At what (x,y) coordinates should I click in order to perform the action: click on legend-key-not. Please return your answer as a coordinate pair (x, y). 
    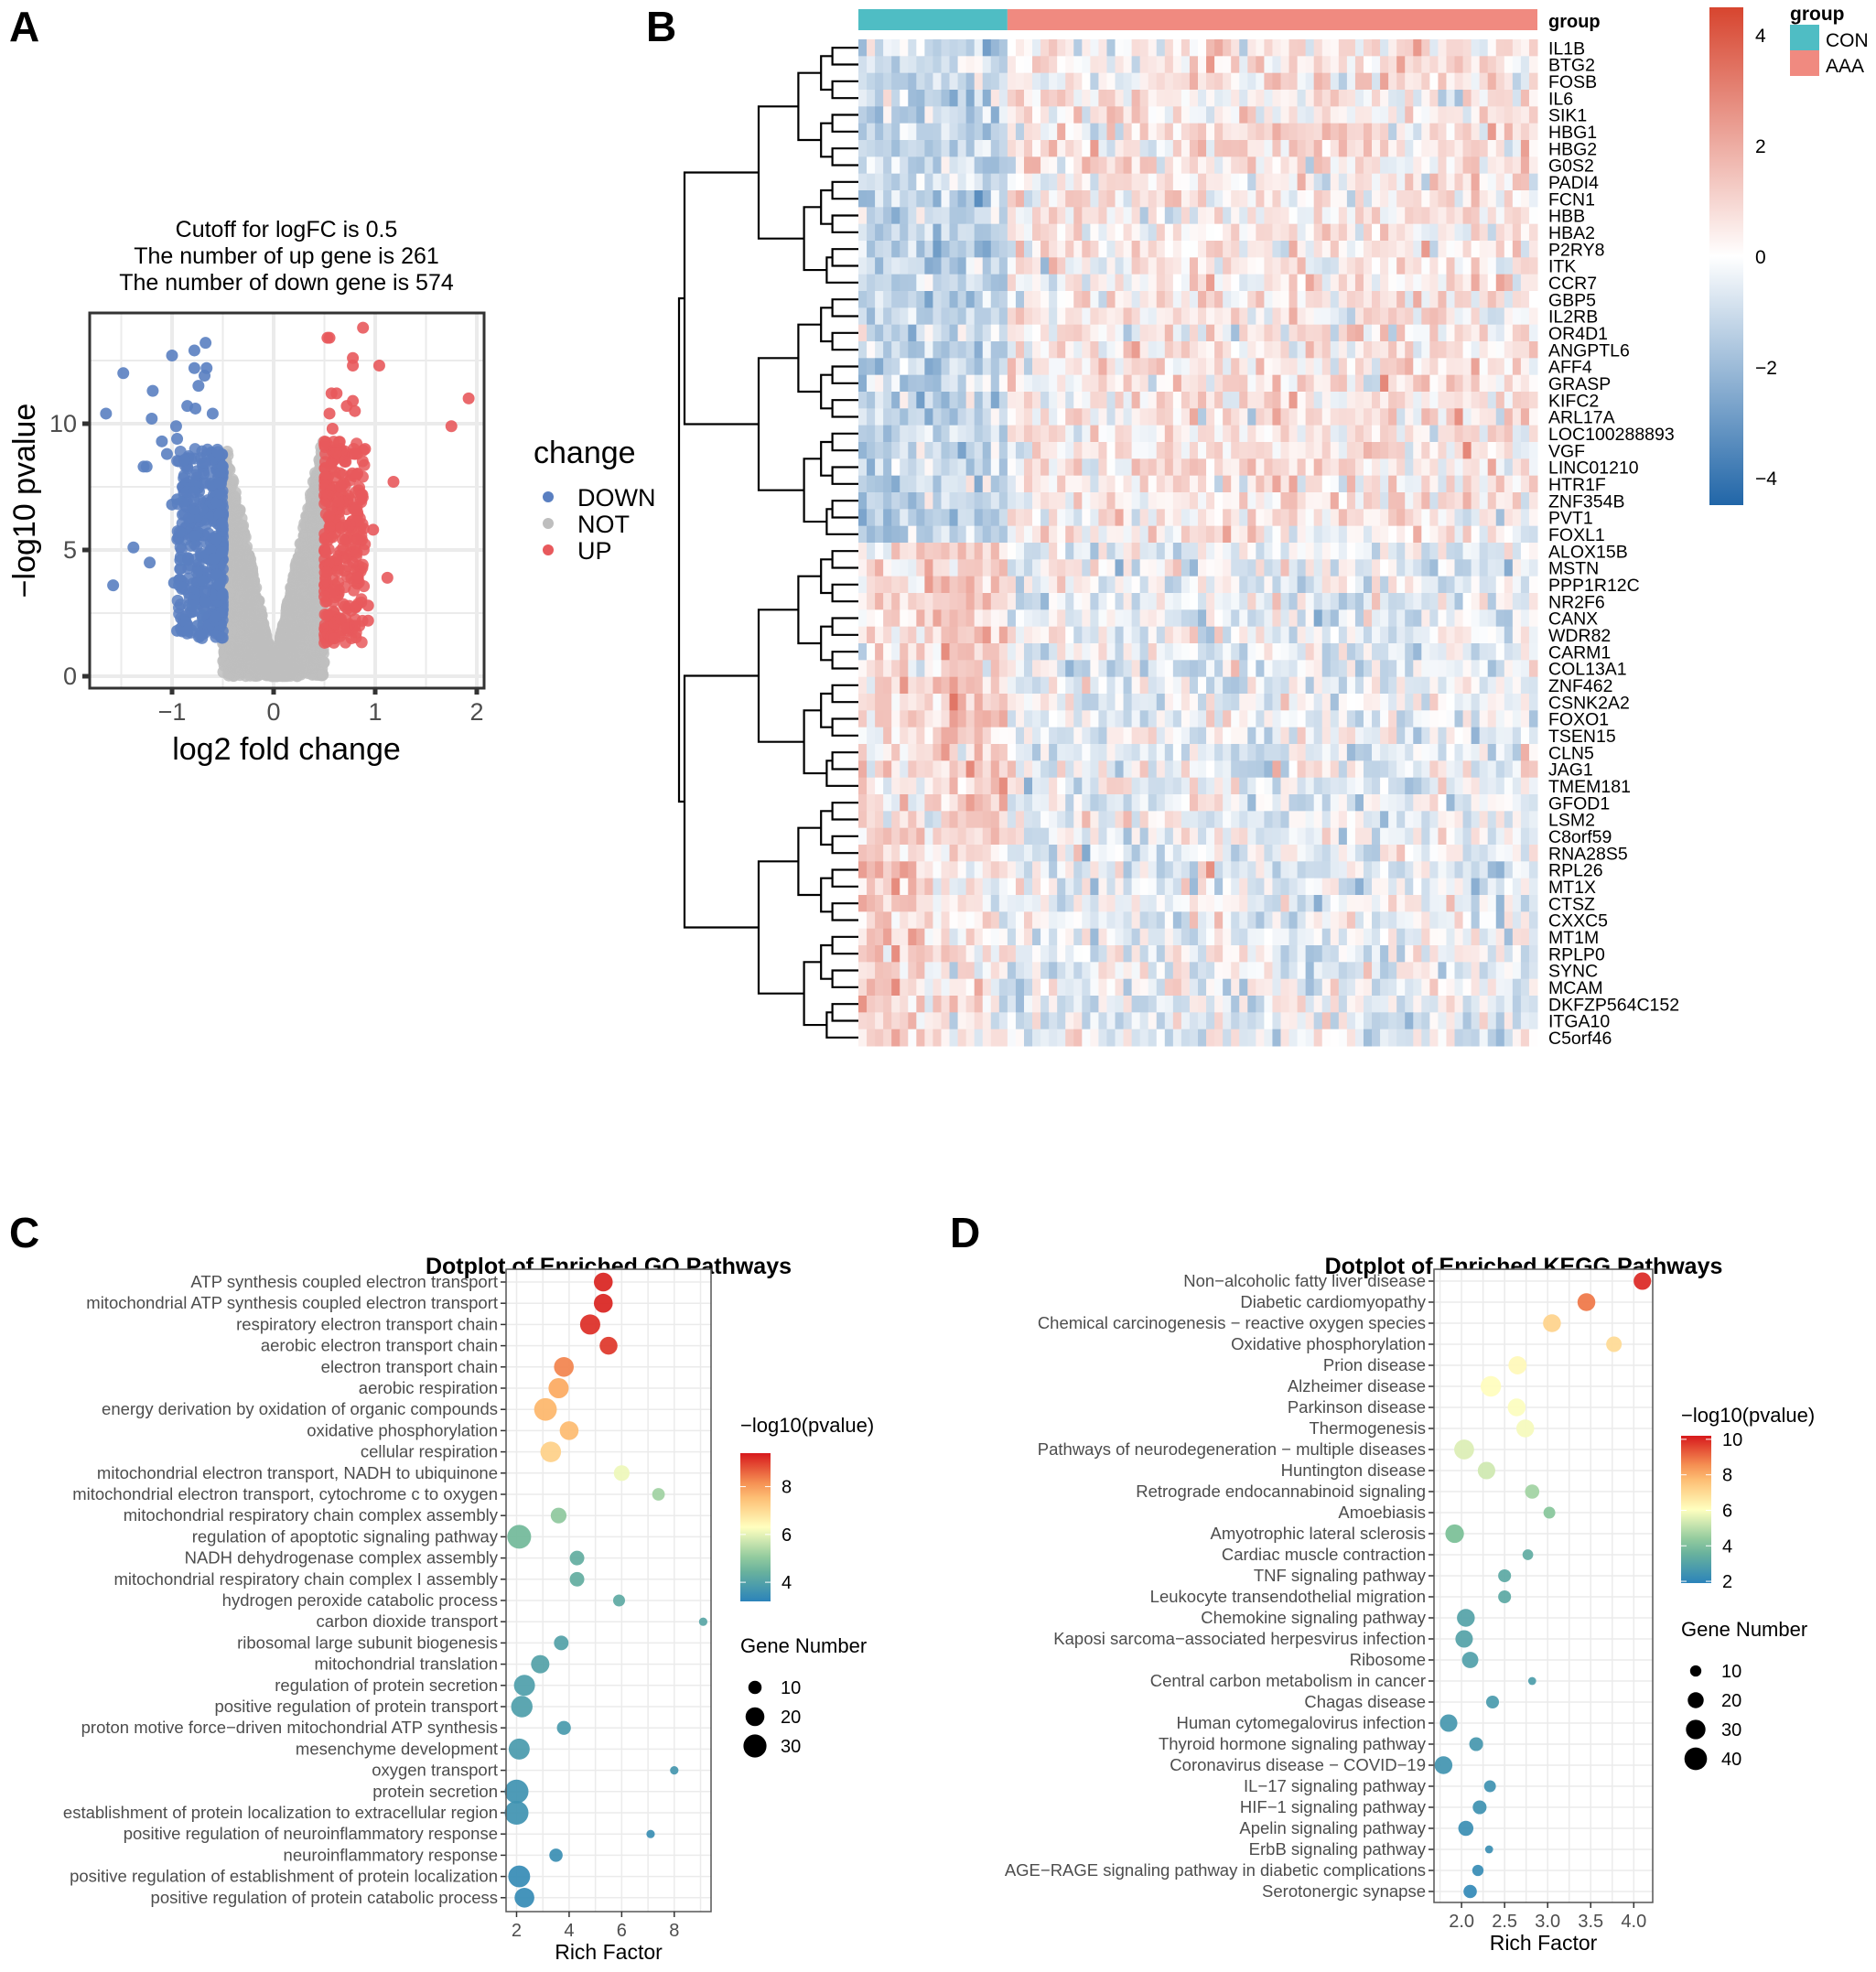
    Looking at the image, I should click on (549, 523).